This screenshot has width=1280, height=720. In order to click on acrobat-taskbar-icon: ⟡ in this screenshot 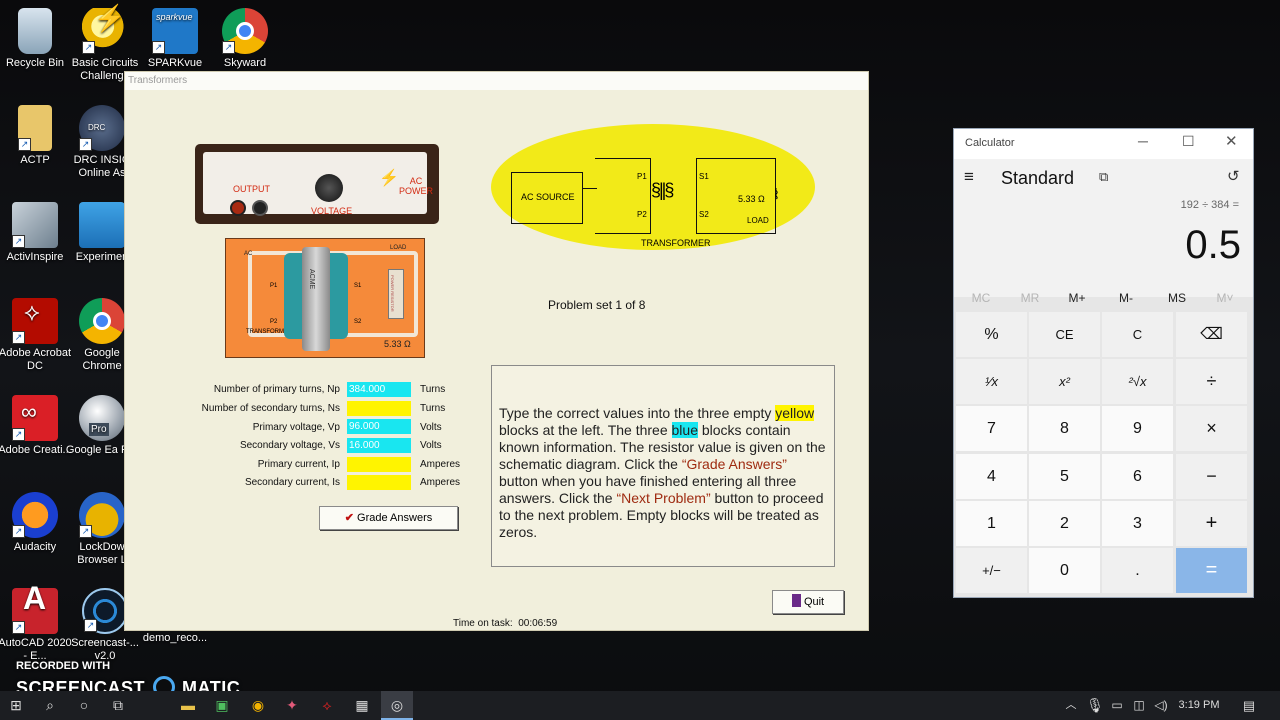, I will do `click(327, 705)`.